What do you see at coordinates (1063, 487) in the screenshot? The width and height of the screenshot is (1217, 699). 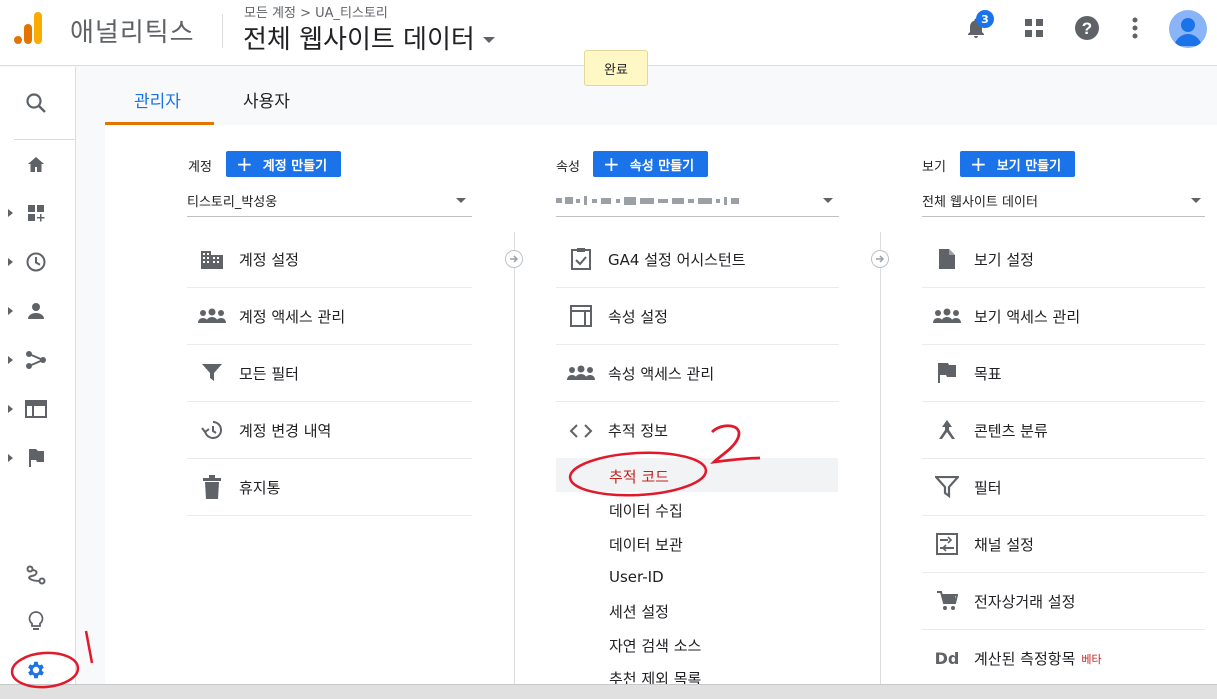 I see `view-filters-item: 필터` at bounding box center [1063, 487].